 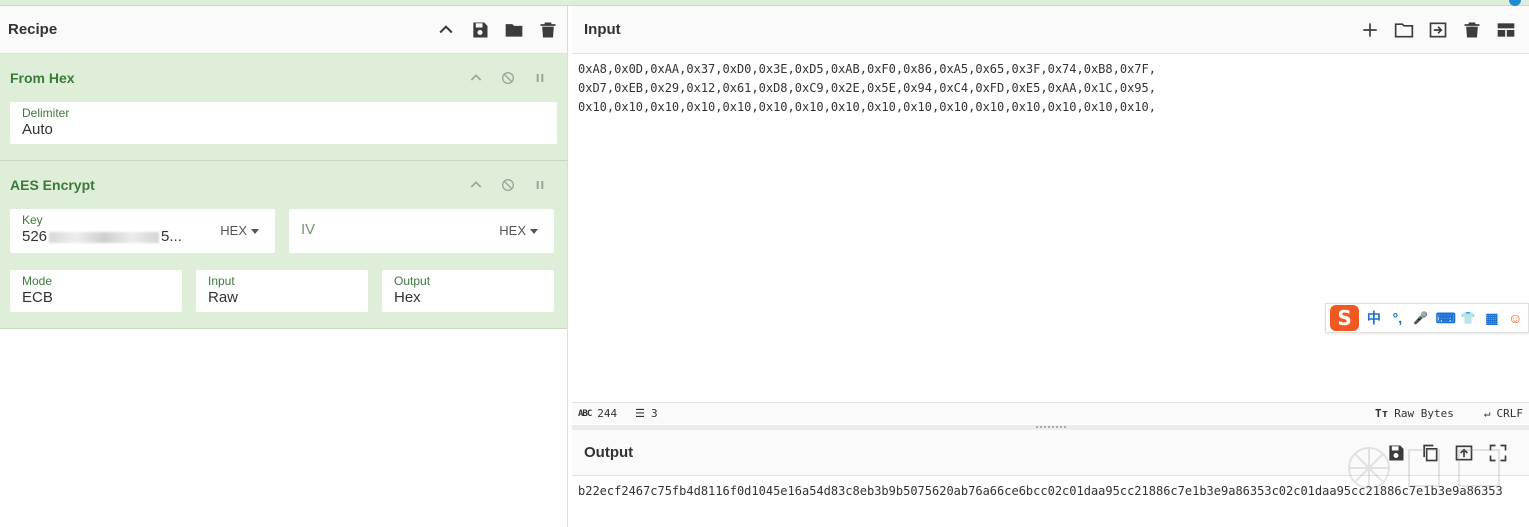 What do you see at coordinates (1487, 413) in the screenshot?
I see `eol-arrow-icon: ↵` at bounding box center [1487, 413].